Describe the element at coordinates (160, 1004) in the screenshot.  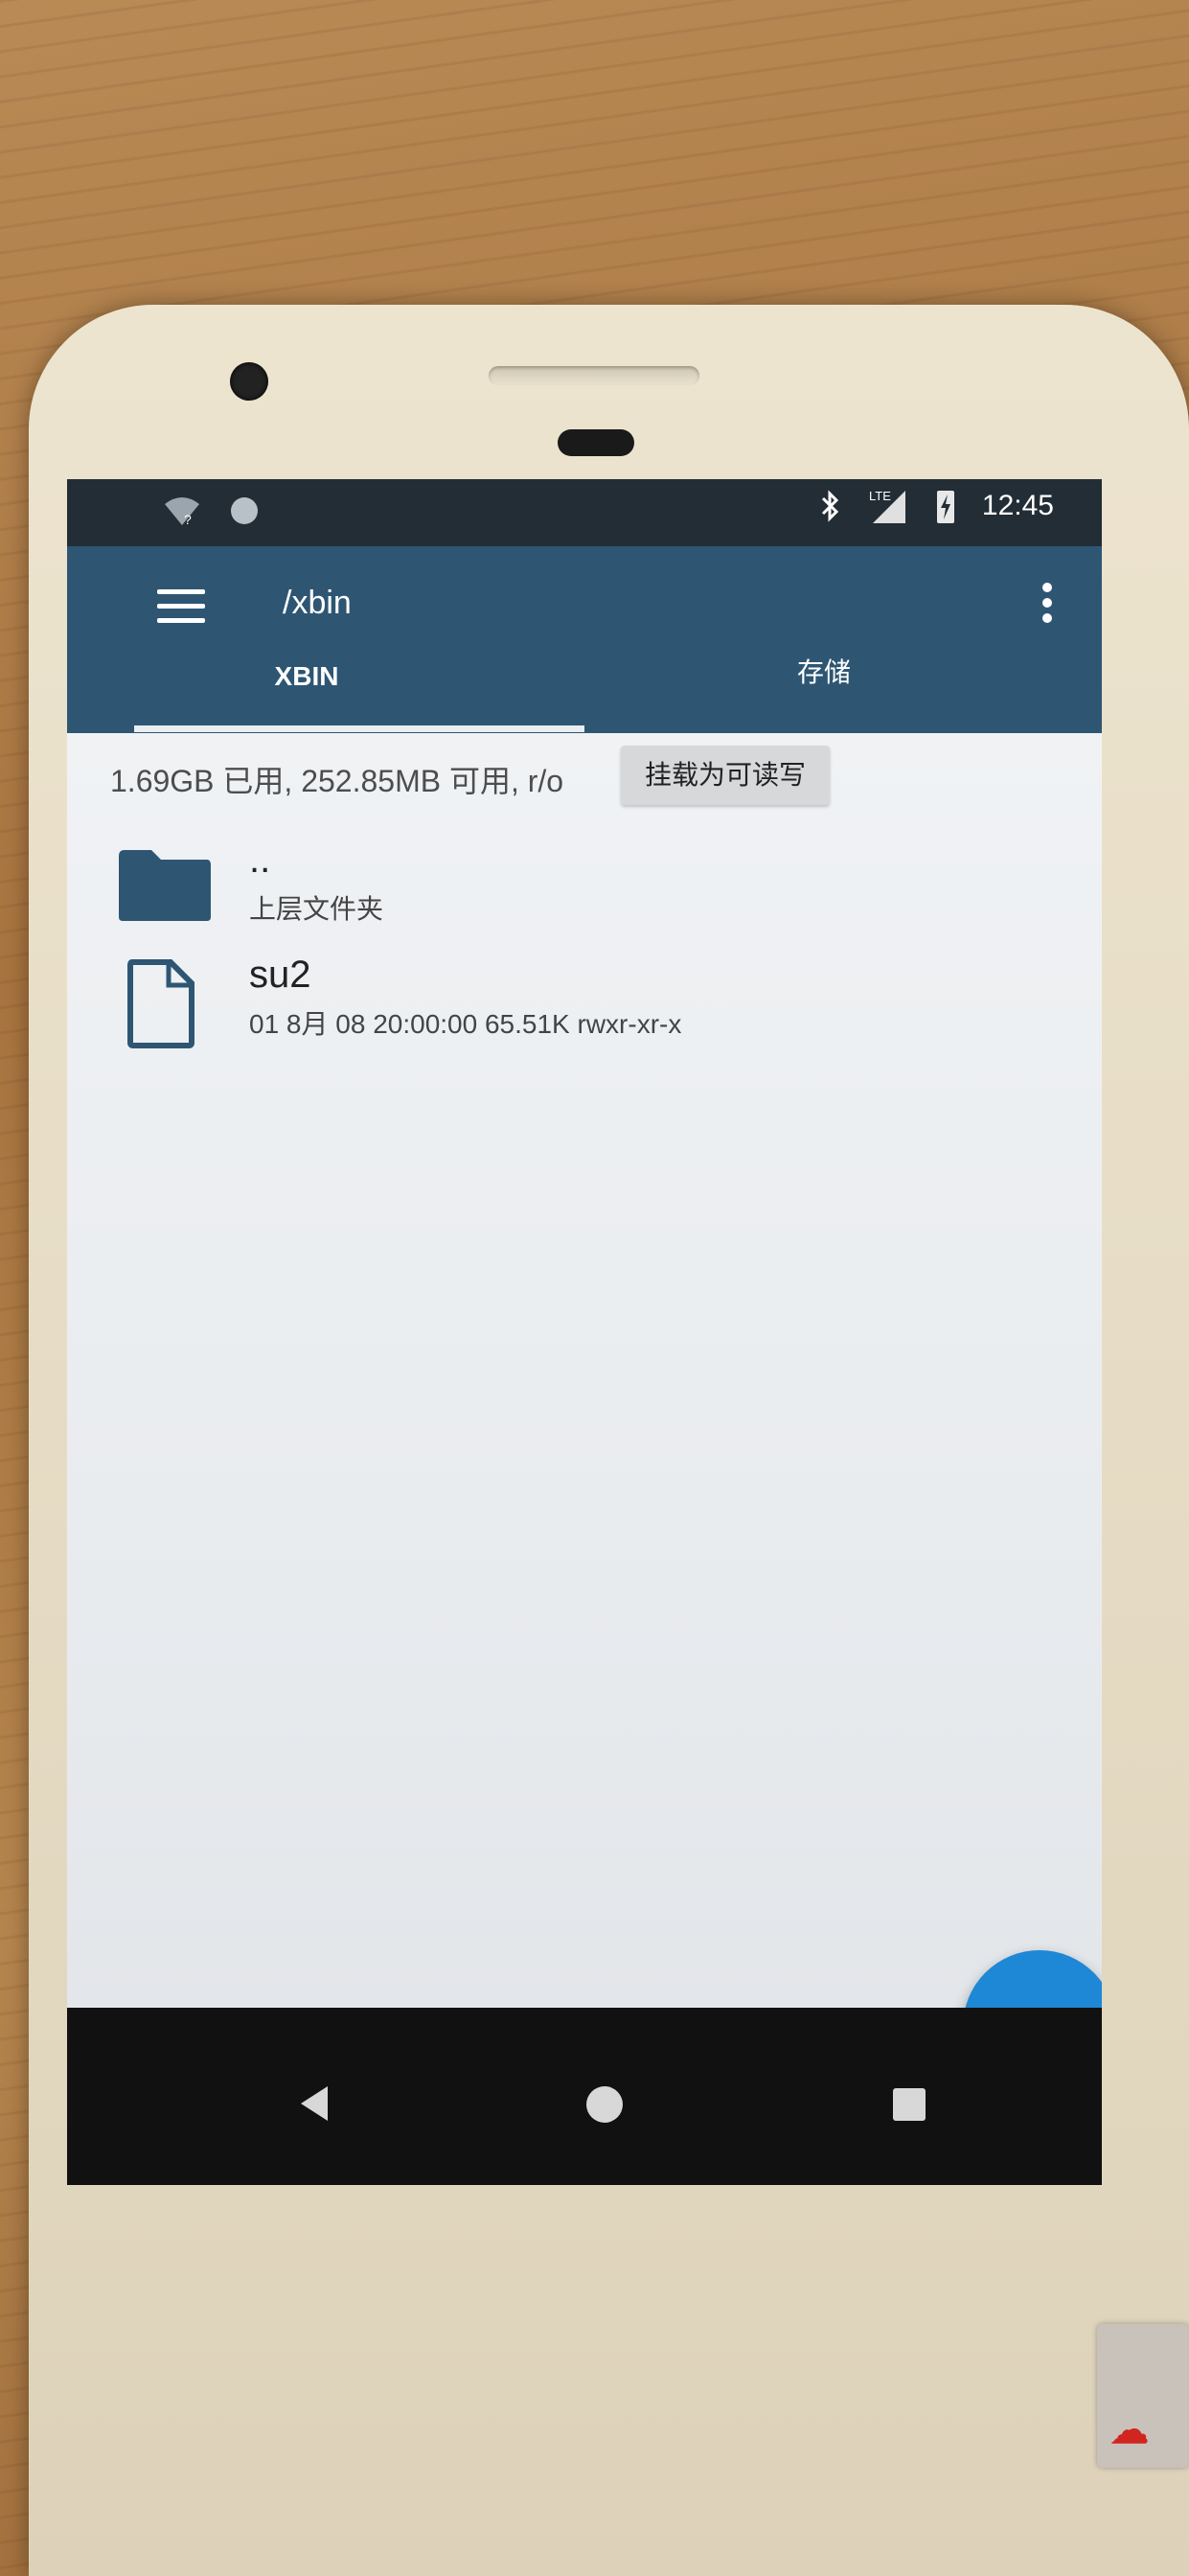
I see `file-icon` at that location.